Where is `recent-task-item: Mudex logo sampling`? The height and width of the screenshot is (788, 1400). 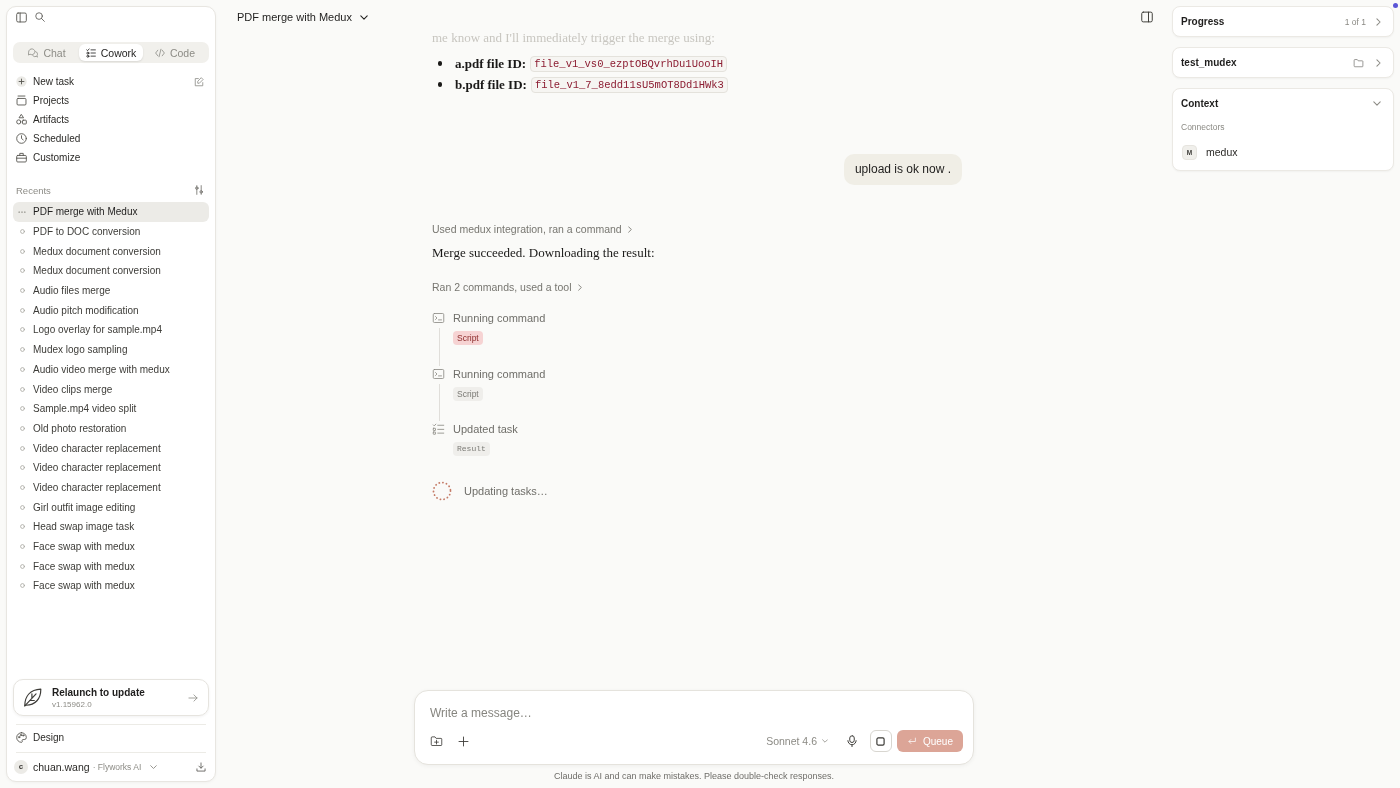 recent-task-item: Mudex logo sampling is located at coordinates (111, 349).